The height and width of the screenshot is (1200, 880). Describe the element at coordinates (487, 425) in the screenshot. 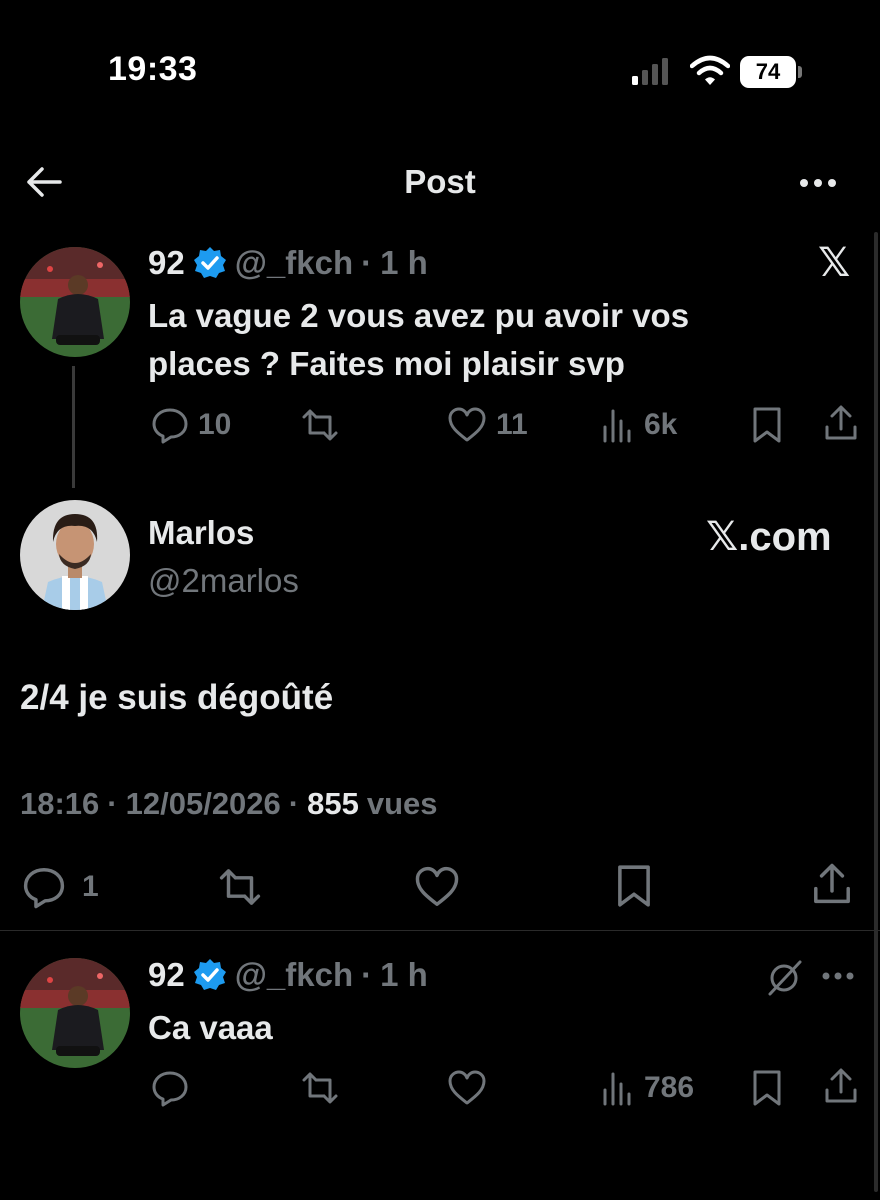

I see `like-button: 11` at that location.